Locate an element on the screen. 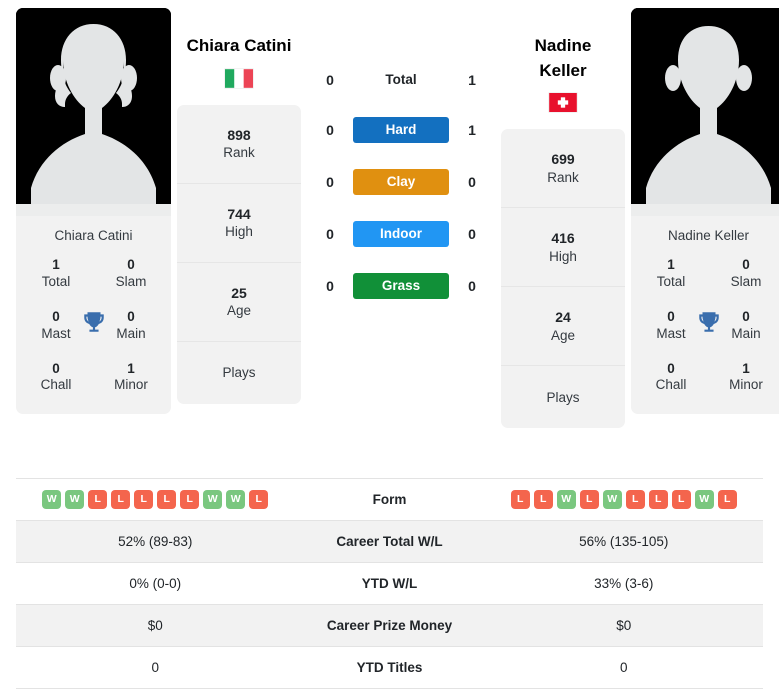 This screenshot has height=699, width=779. titles-total-value: 1 is located at coordinates (671, 264).